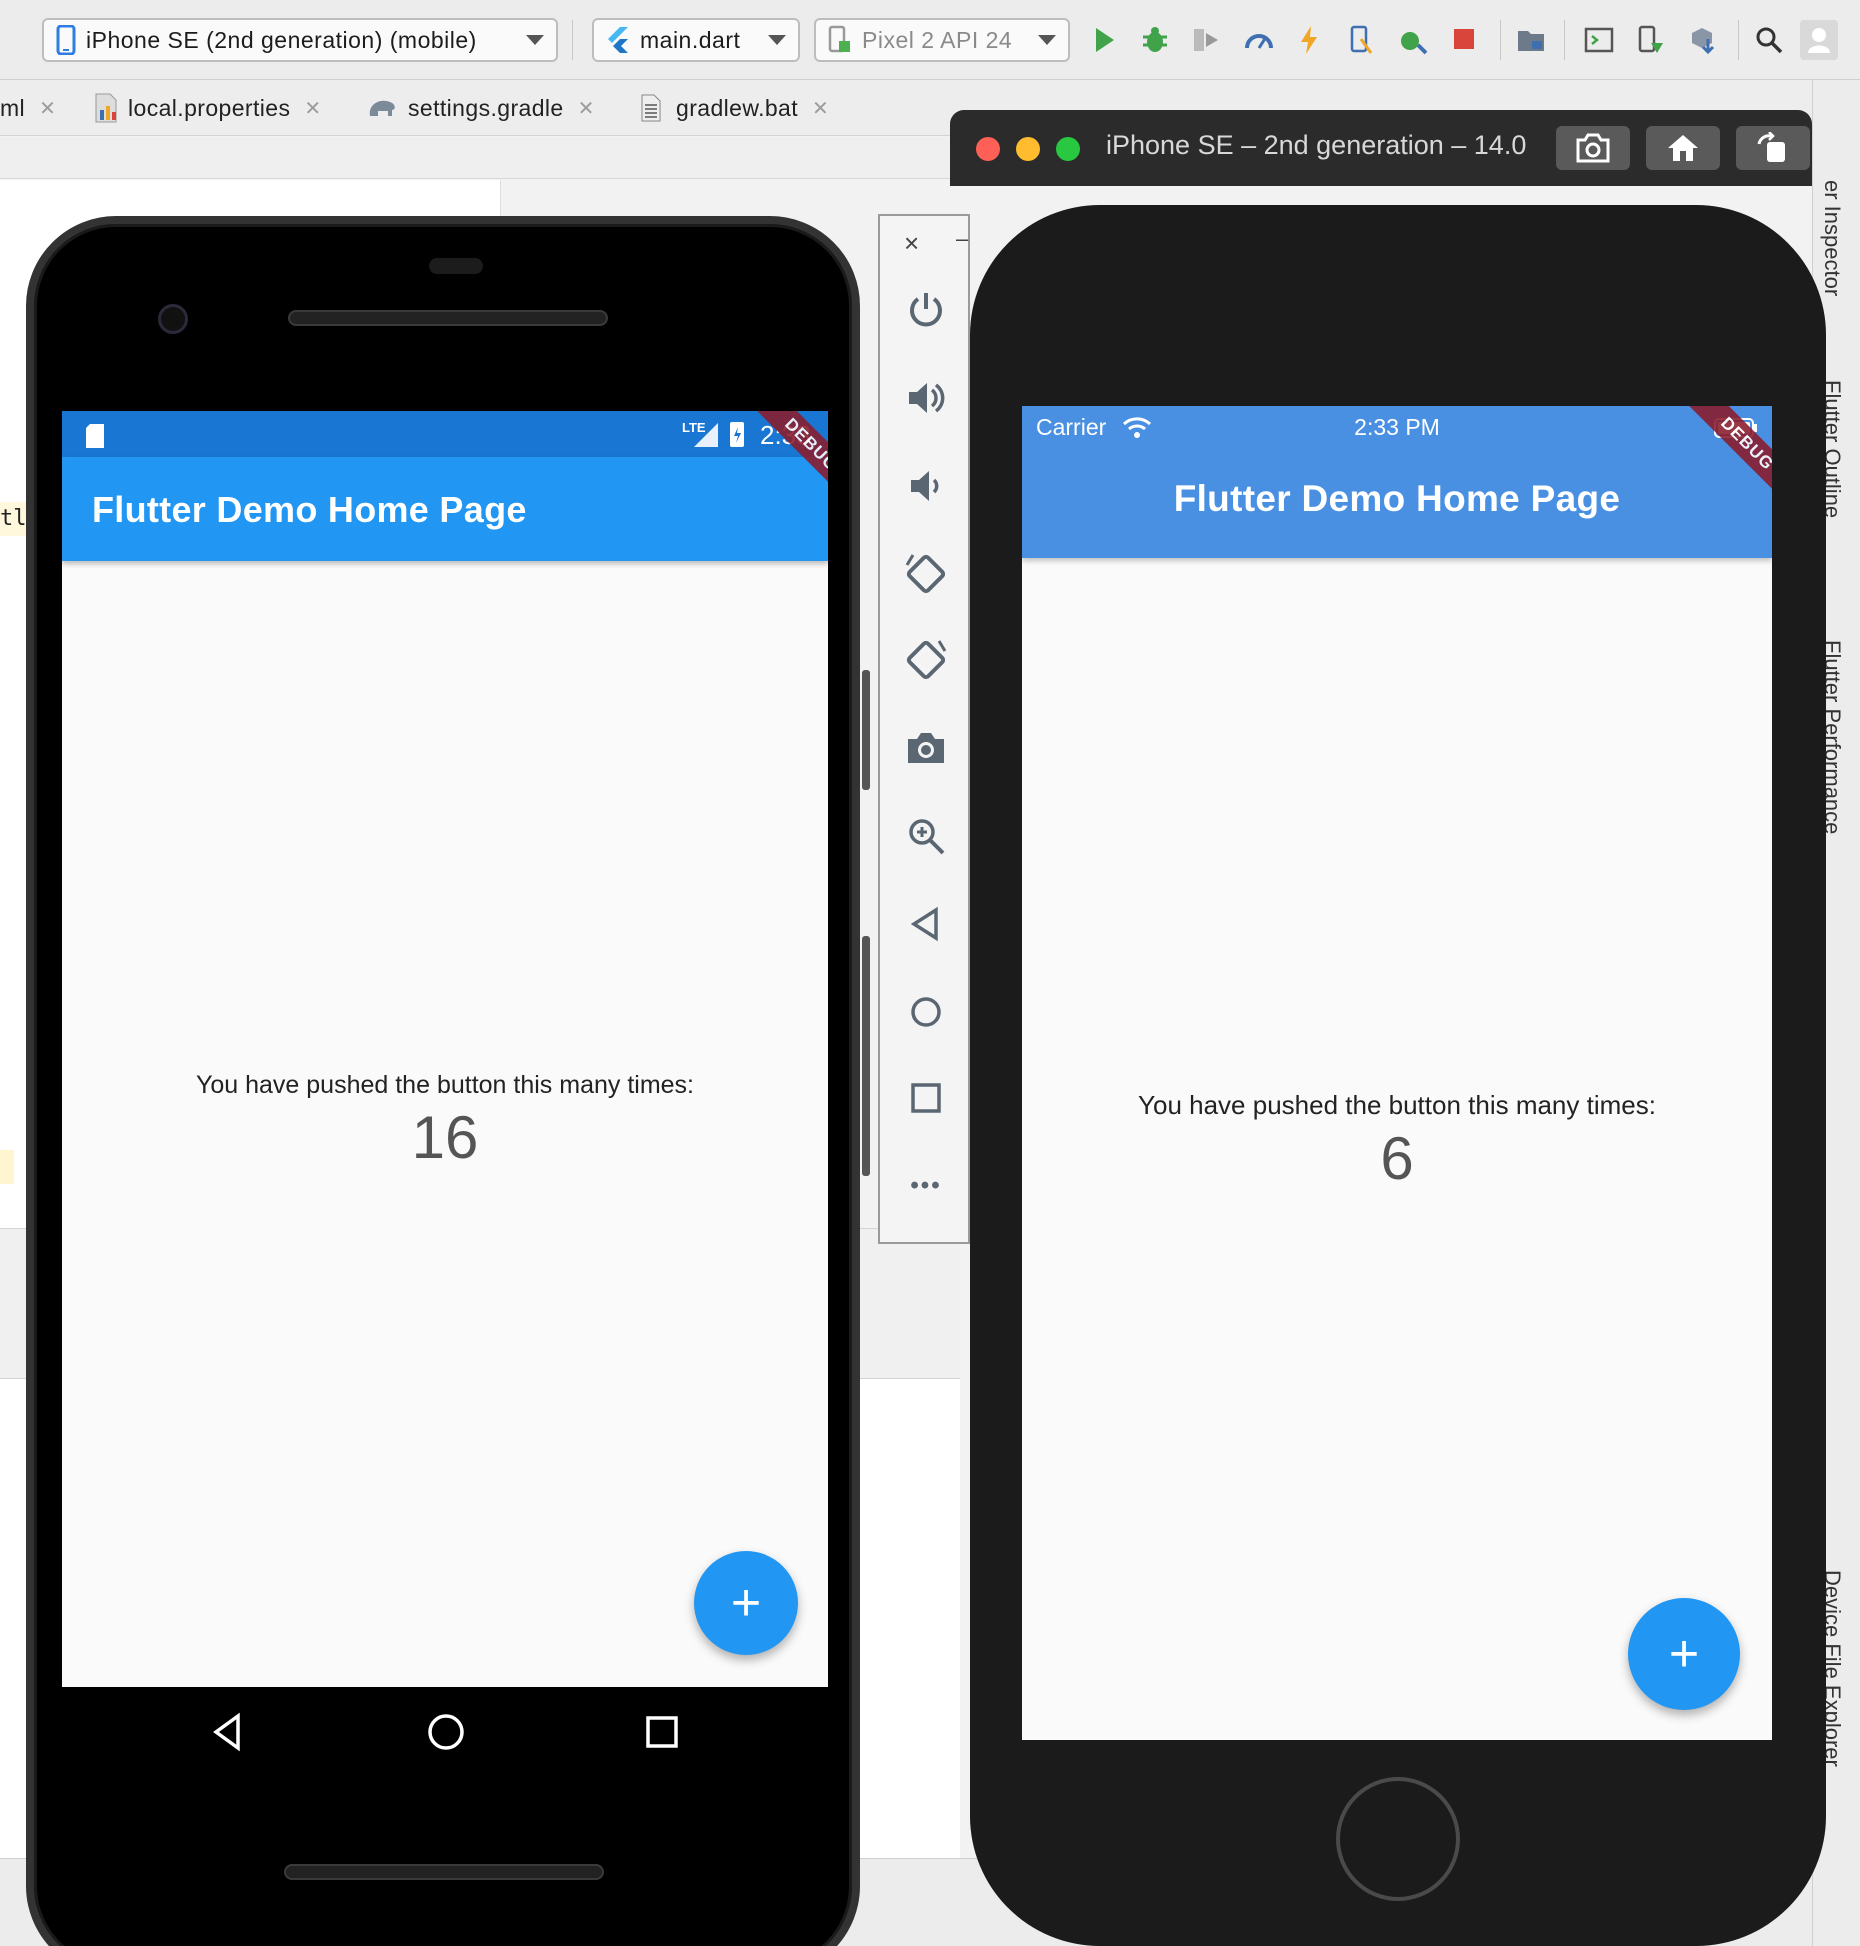  Describe the element at coordinates (1028, 149) in the screenshot. I see `window-minimize-button` at that location.